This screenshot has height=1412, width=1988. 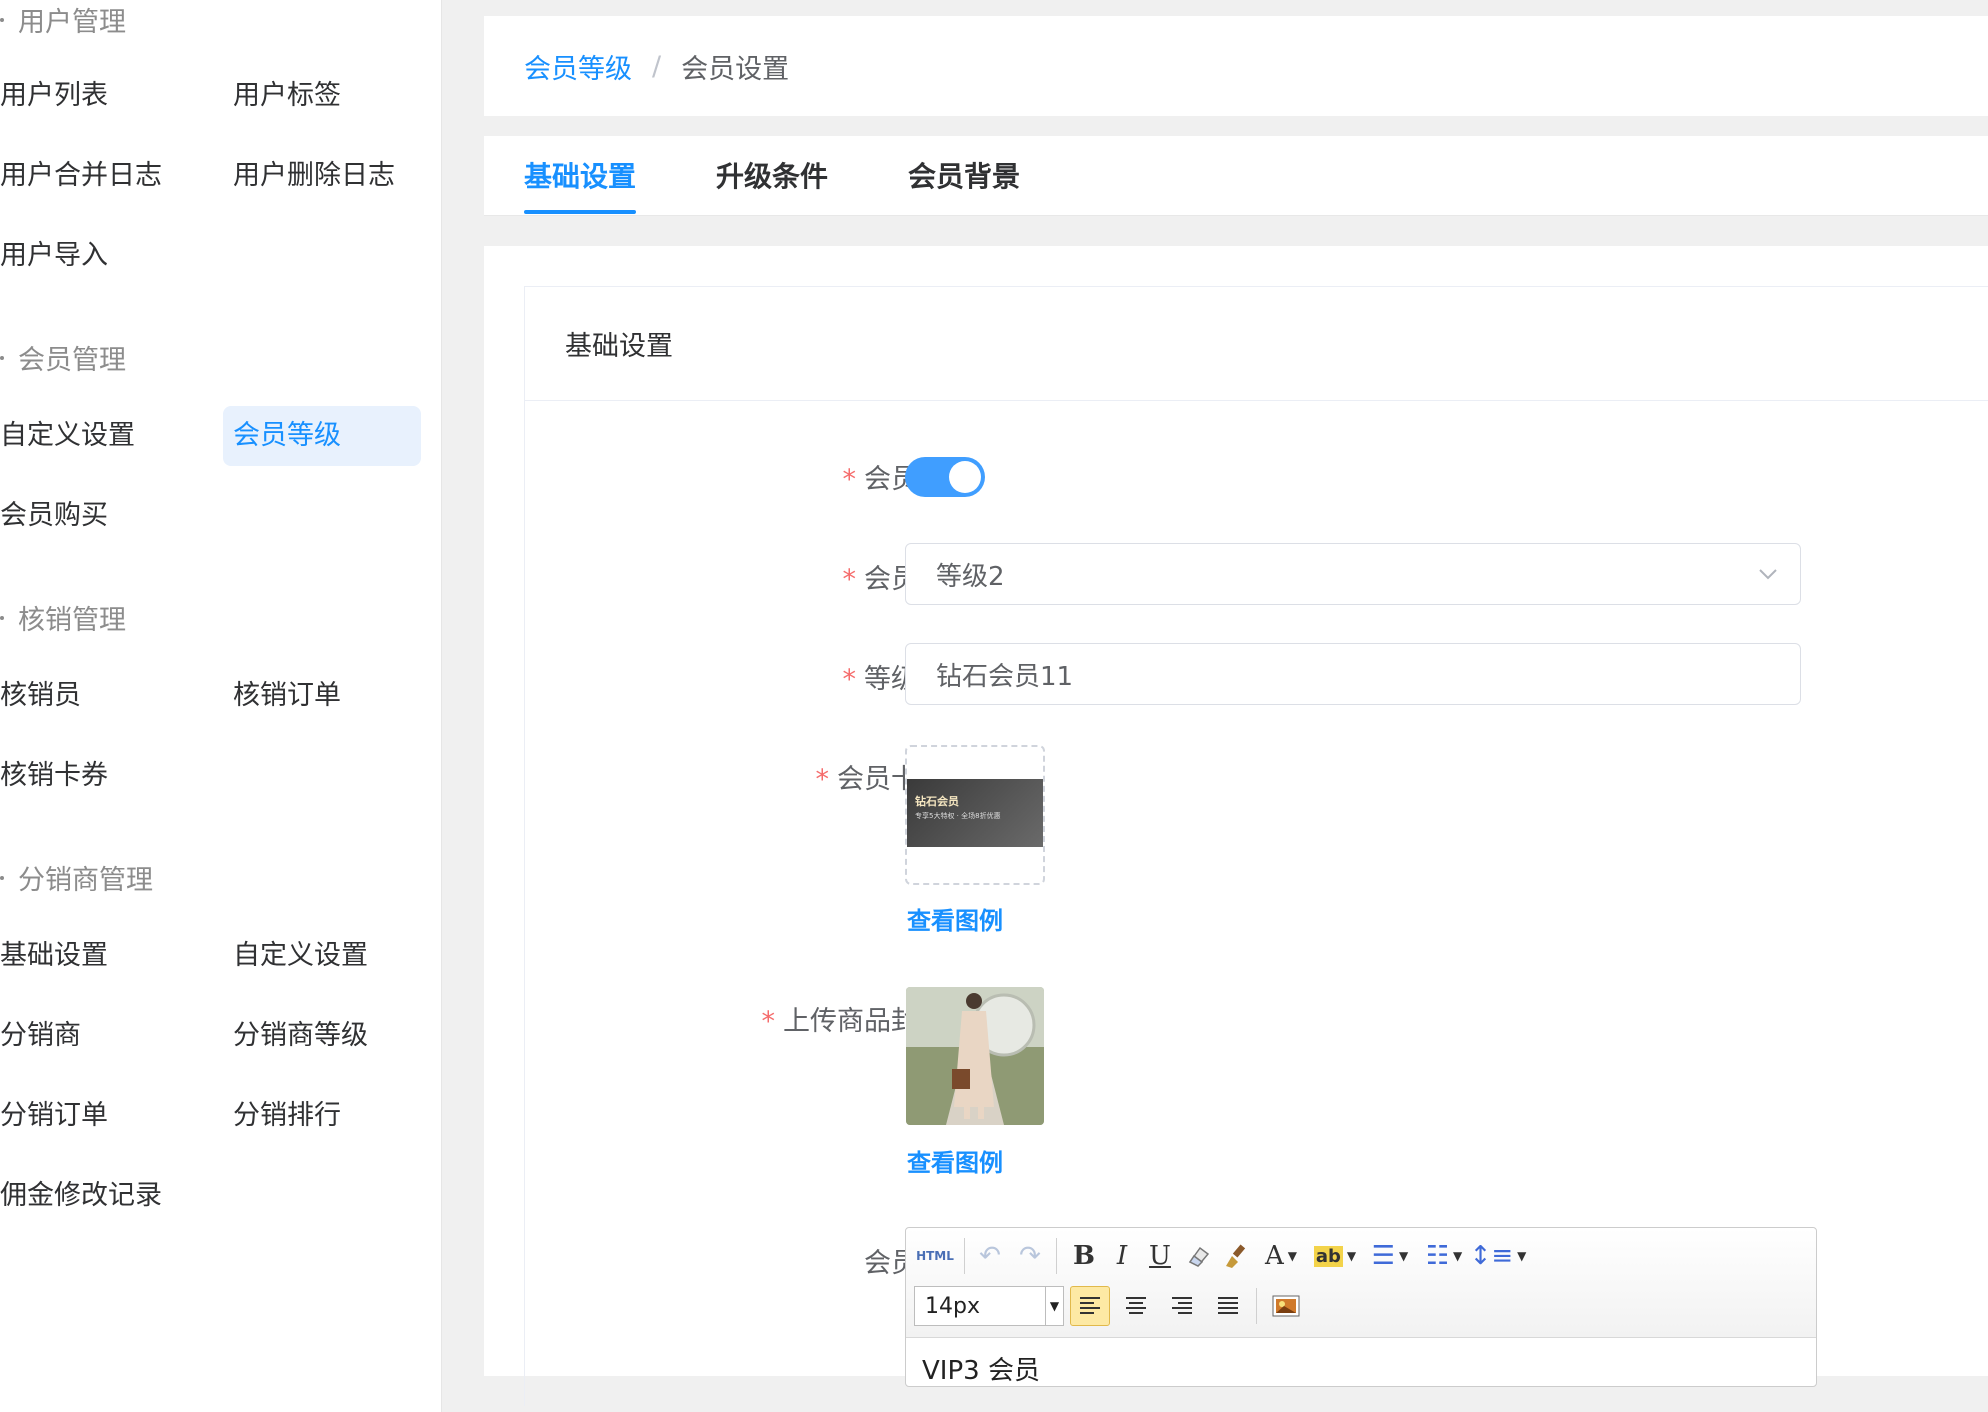 What do you see at coordinates (1005, 676) in the screenshot?
I see `level-name-value: 钻石会员11` at bounding box center [1005, 676].